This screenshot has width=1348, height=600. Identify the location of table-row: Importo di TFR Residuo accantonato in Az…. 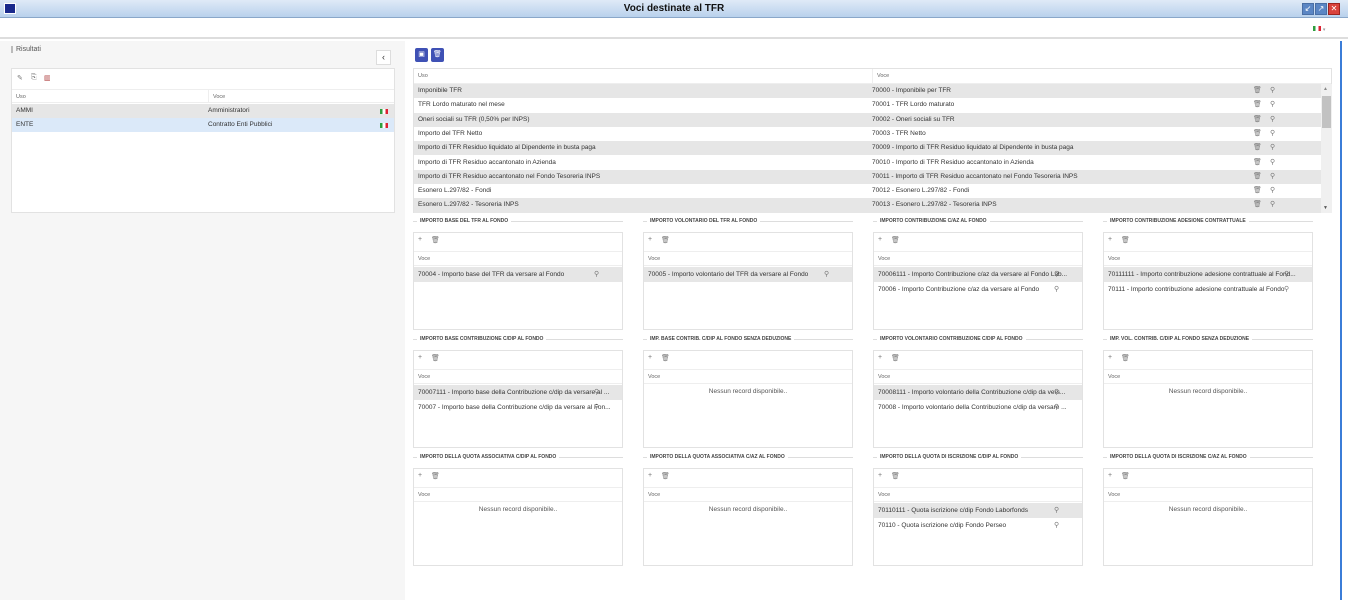
(867, 163).